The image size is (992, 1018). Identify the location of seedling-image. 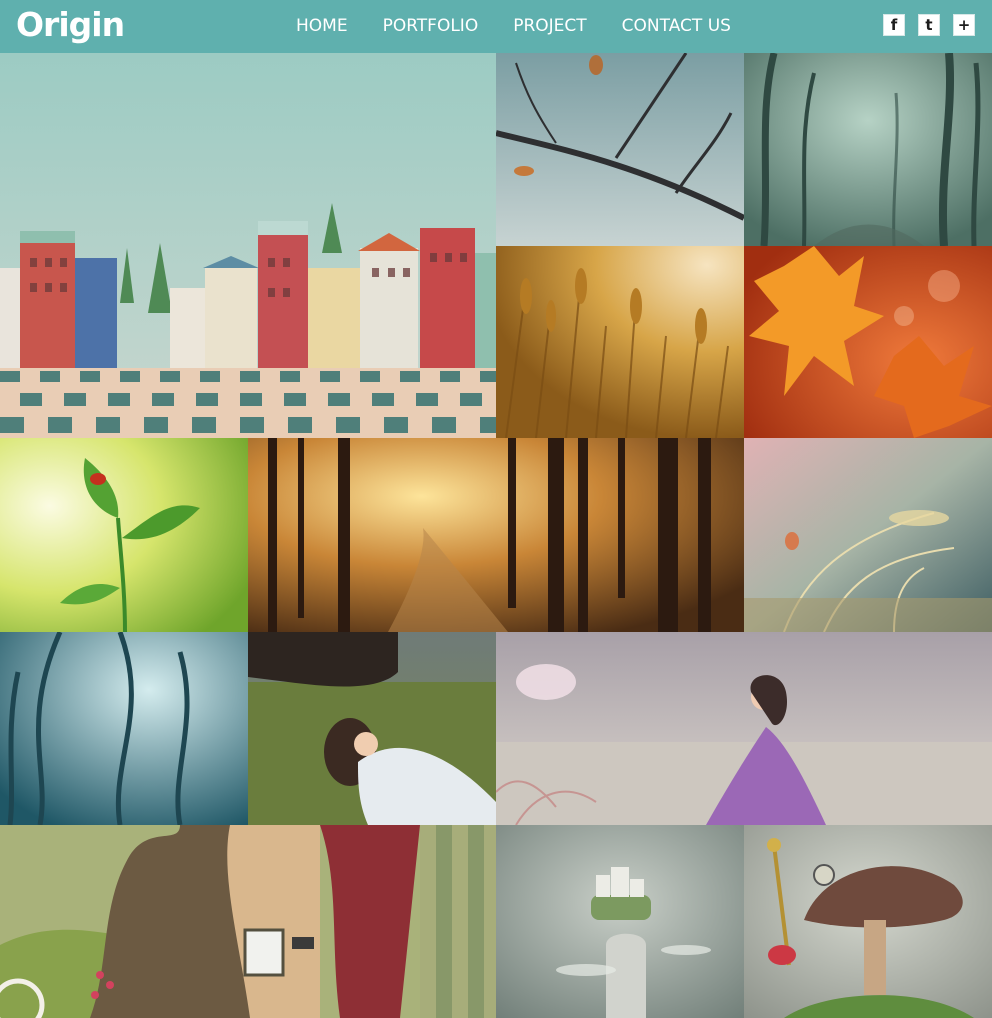
(124, 535).